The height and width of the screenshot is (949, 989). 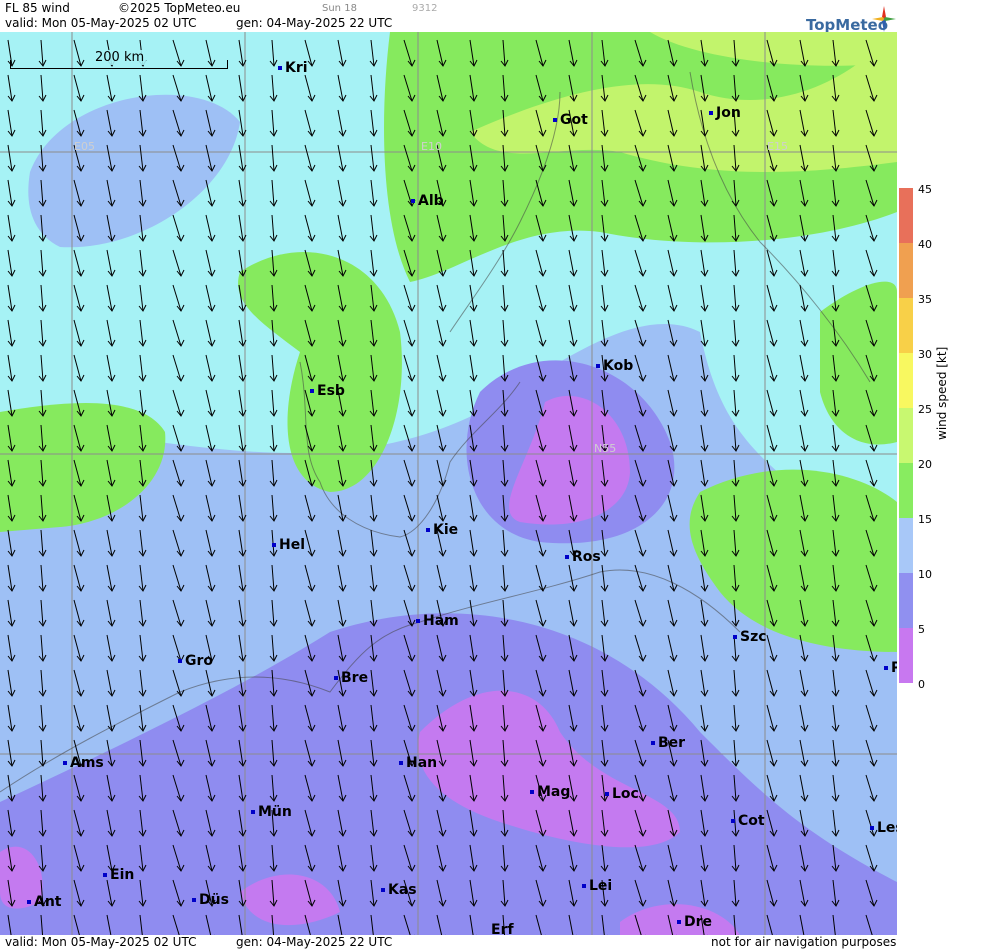 What do you see at coordinates (925, 519) in the screenshot?
I see `legend-tick: 15` at bounding box center [925, 519].